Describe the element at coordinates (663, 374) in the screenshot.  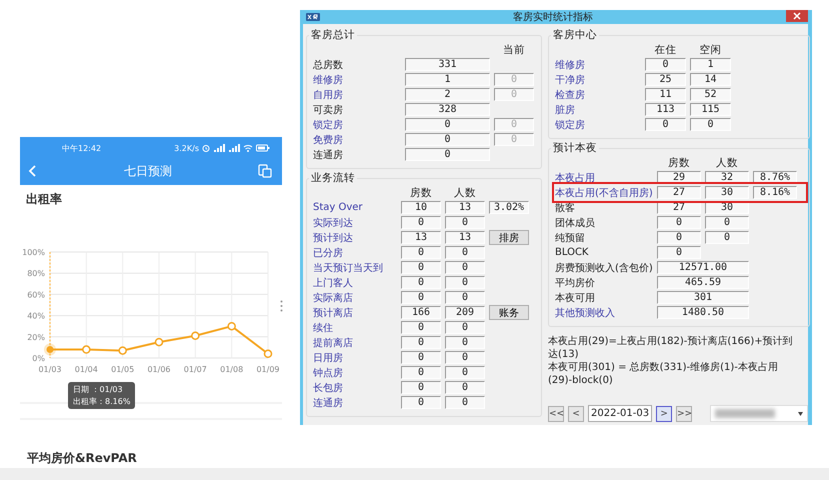
I see `formula-note: 本夜可用(301) = 总房数(331)-维修房(1)-本夜占用(29)-block(0)` at that location.